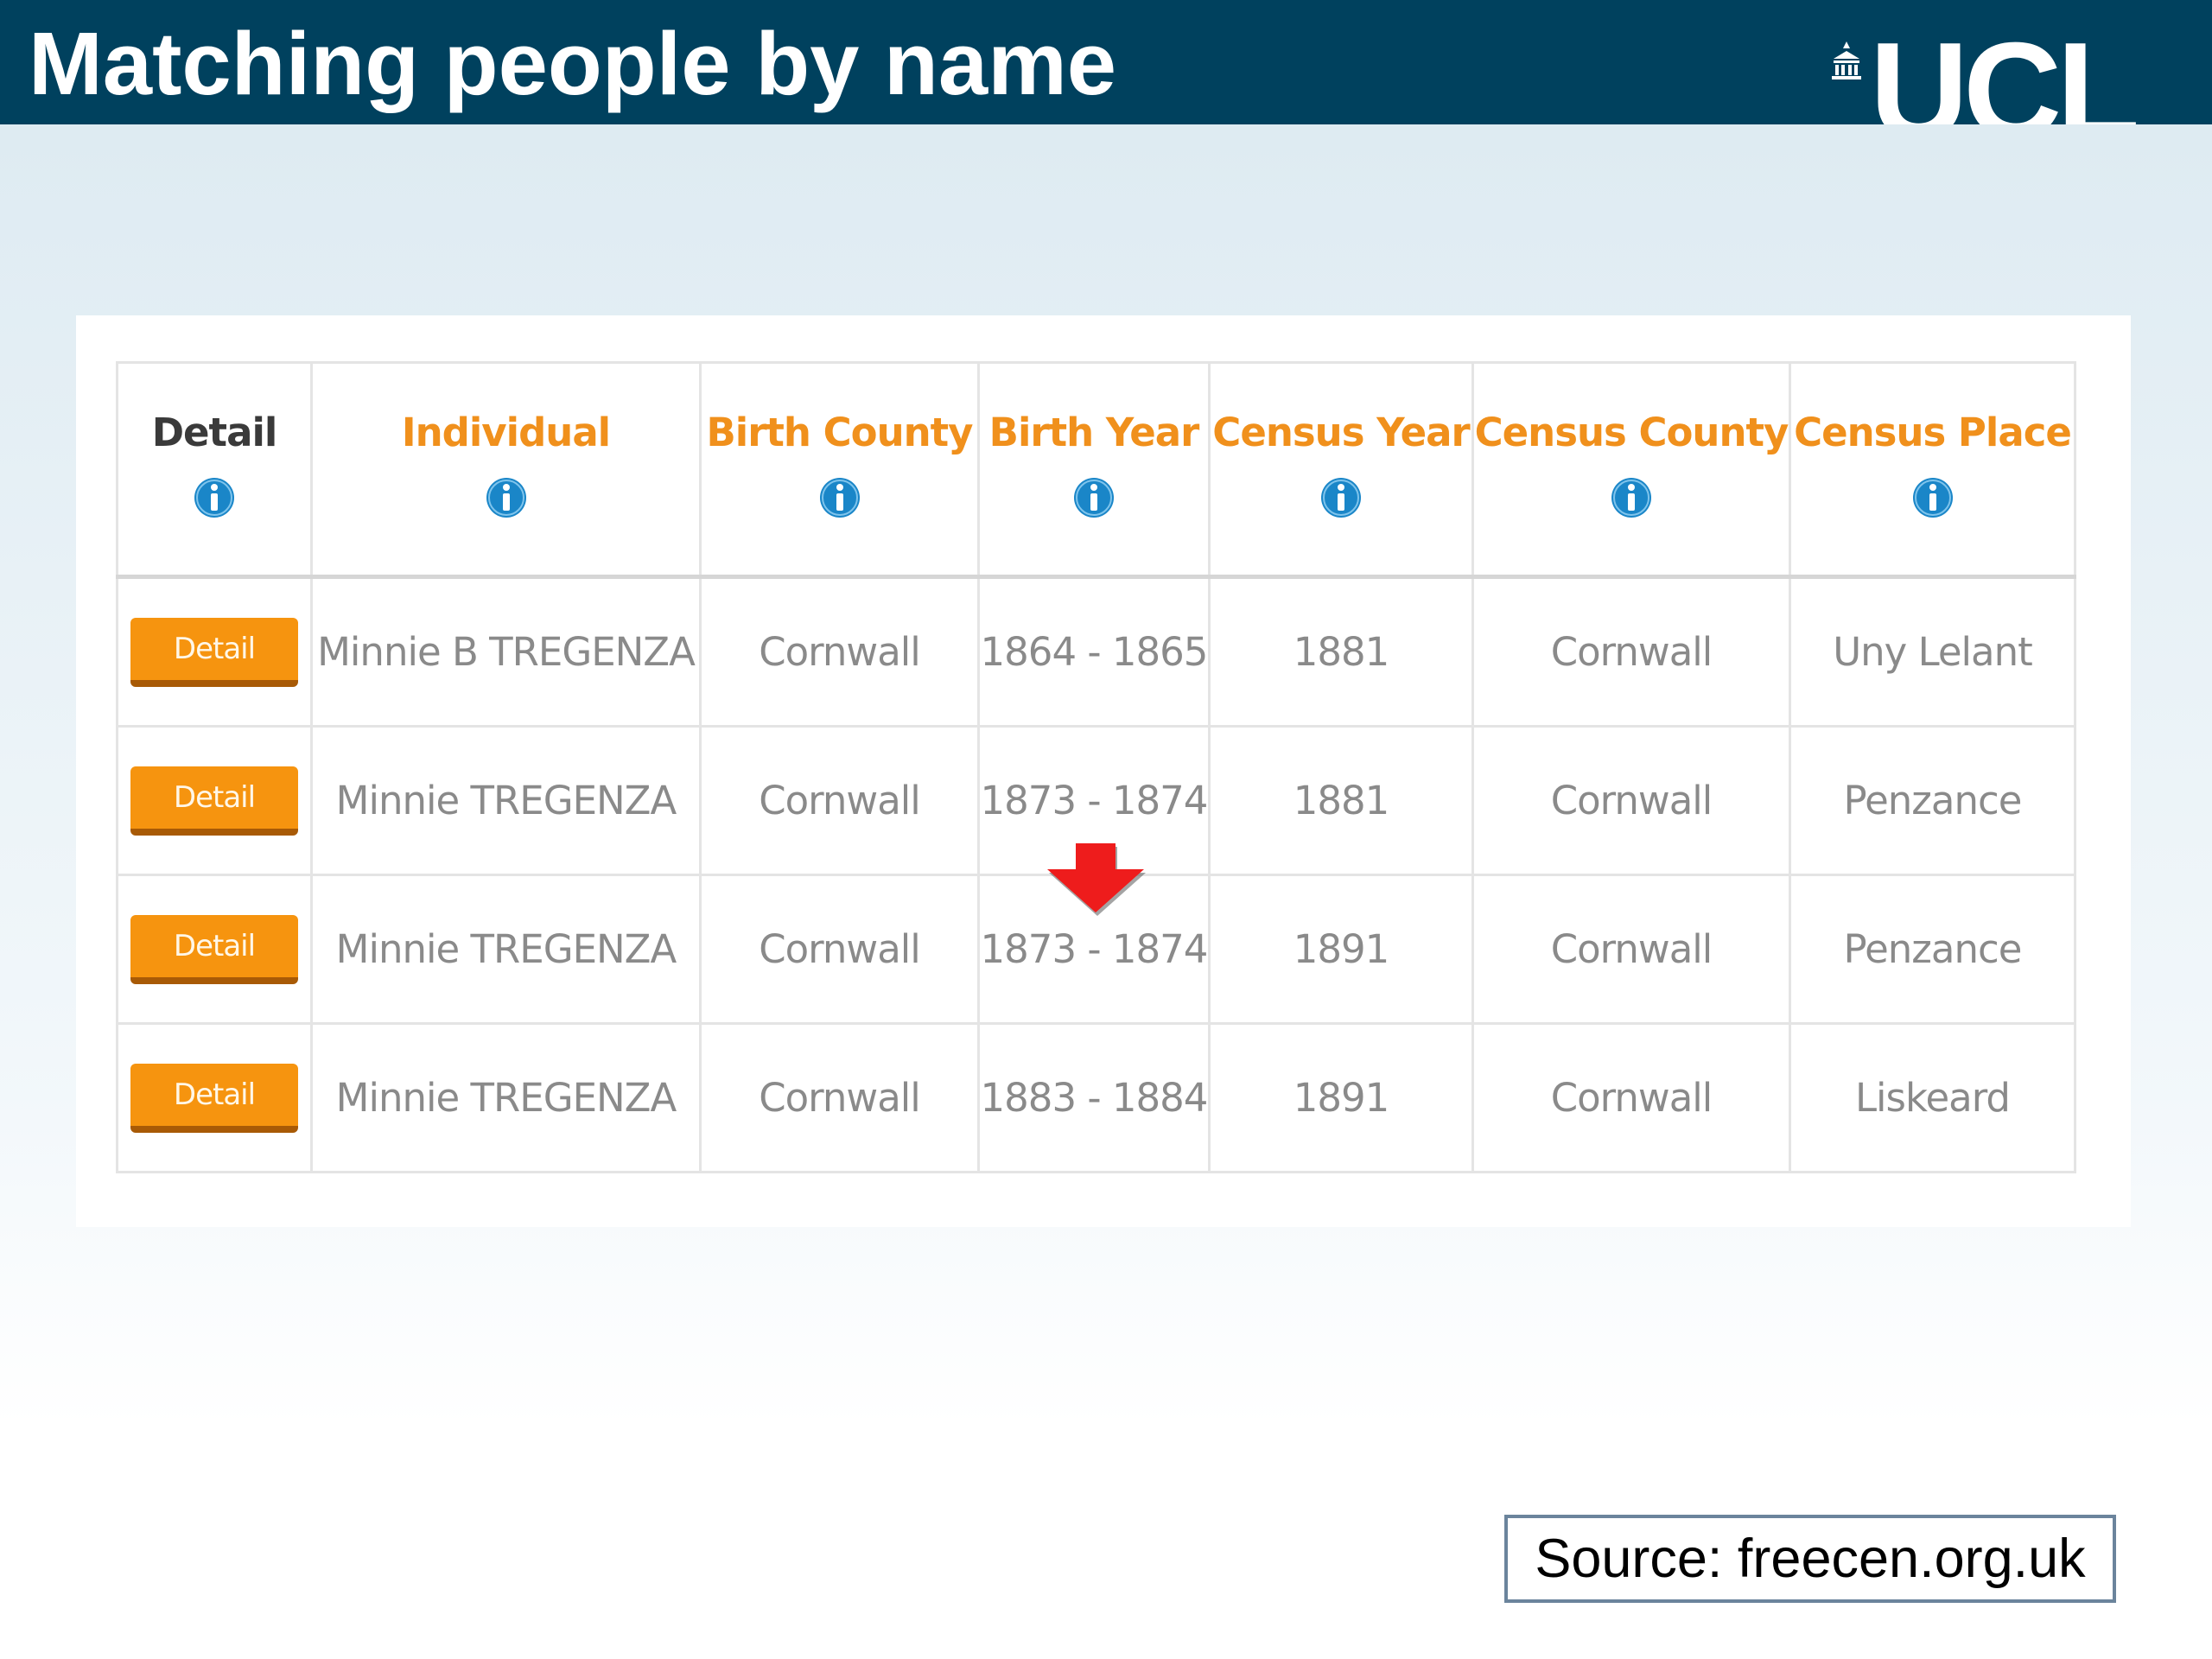 This screenshot has width=2212, height=1659. Describe the element at coordinates (1631, 432) in the screenshot. I see `column-header-label: Census County` at that location.